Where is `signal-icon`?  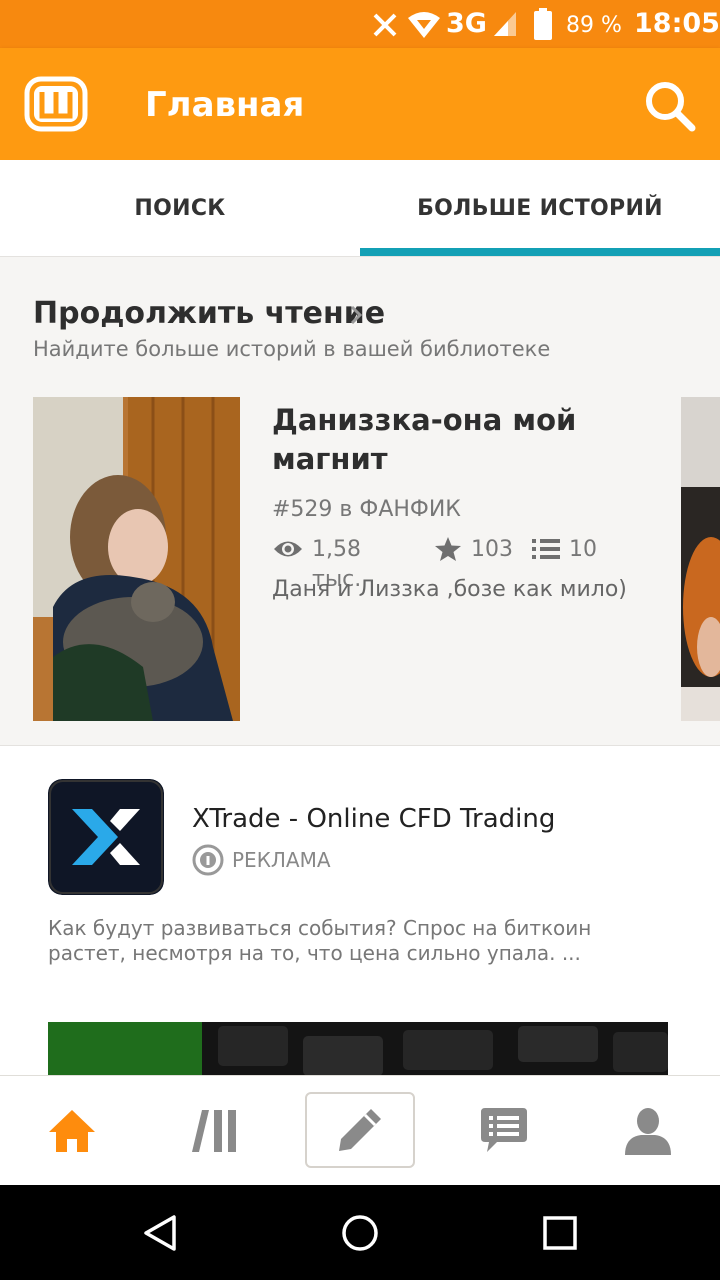 signal-icon is located at coordinates (505, 24).